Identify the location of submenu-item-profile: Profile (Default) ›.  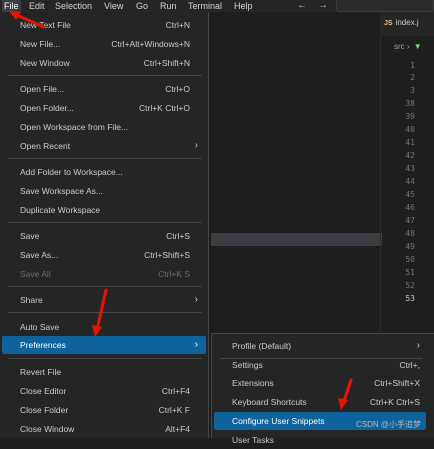
(320, 346).